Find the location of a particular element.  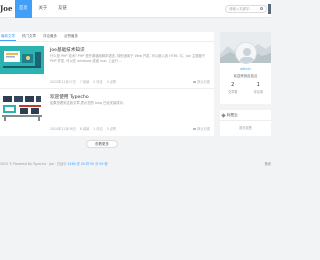

author-name: admin is located at coordinates (245, 69).